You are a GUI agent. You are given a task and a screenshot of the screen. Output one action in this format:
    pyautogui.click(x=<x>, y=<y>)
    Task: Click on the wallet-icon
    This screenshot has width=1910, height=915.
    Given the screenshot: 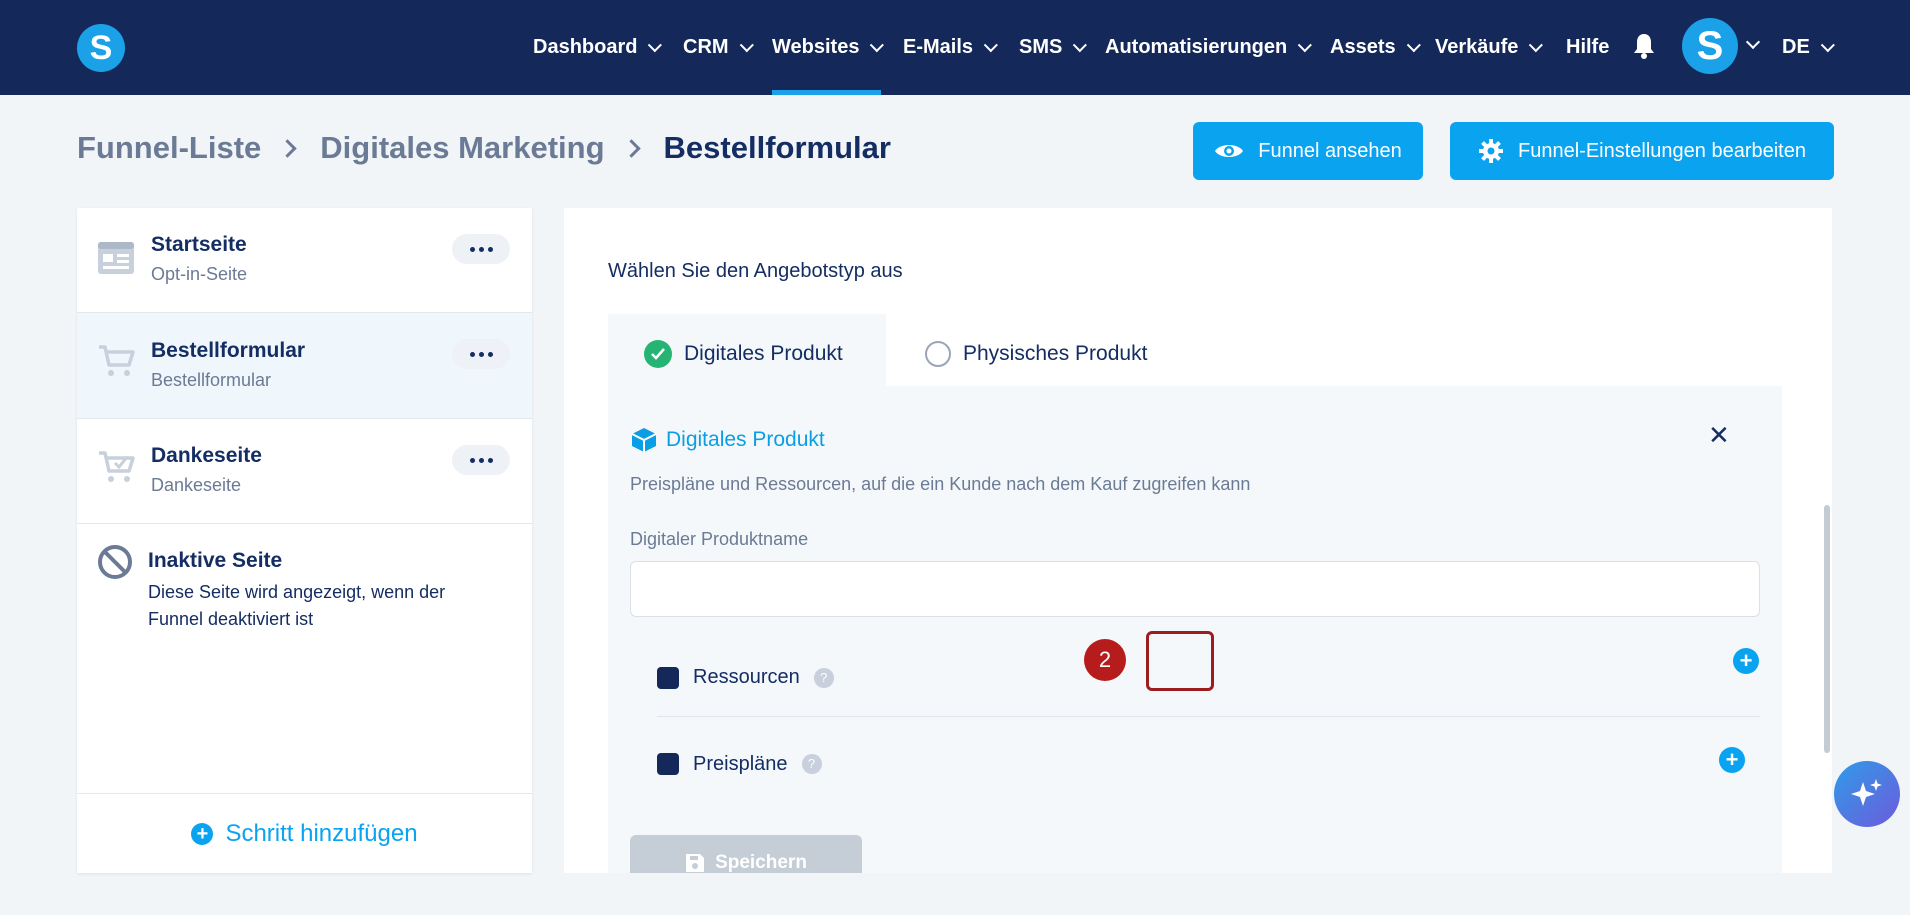 What is the action you would take?
    pyautogui.click(x=668, y=764)
    